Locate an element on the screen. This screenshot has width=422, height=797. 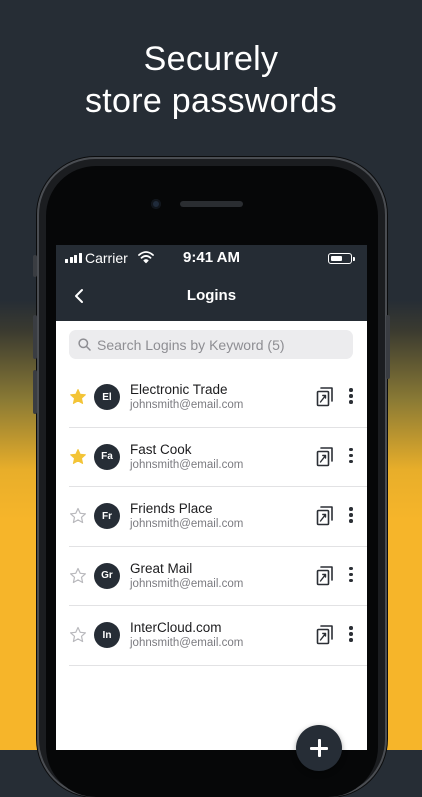
battery-tip is located at coordinates (354, 259).